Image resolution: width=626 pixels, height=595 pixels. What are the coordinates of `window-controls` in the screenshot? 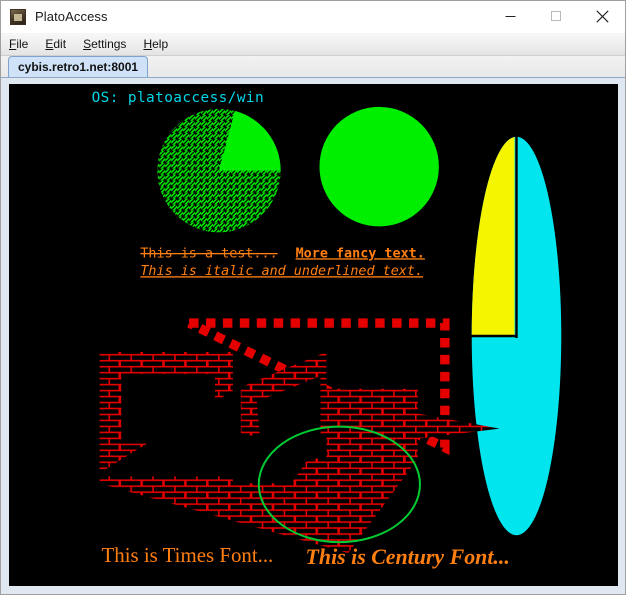 It's located at (556, 16).